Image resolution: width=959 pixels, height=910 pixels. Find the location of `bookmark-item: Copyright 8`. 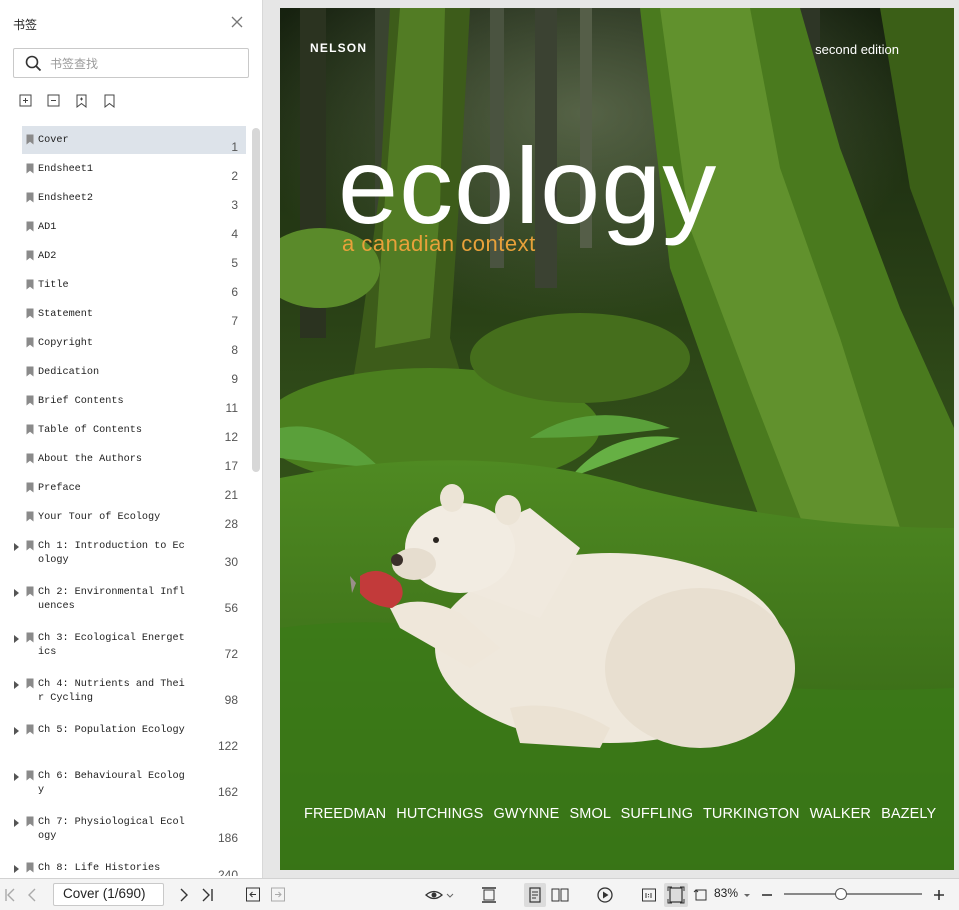

bookmark-item: Copyright 8 is located at coordinates (134, 343).